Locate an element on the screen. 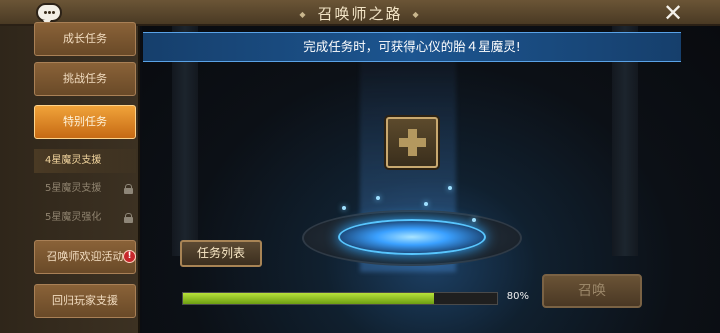 This screenshot has width=720, height=333. tab-label: 特别任务 is located at coordinates (85, 121).